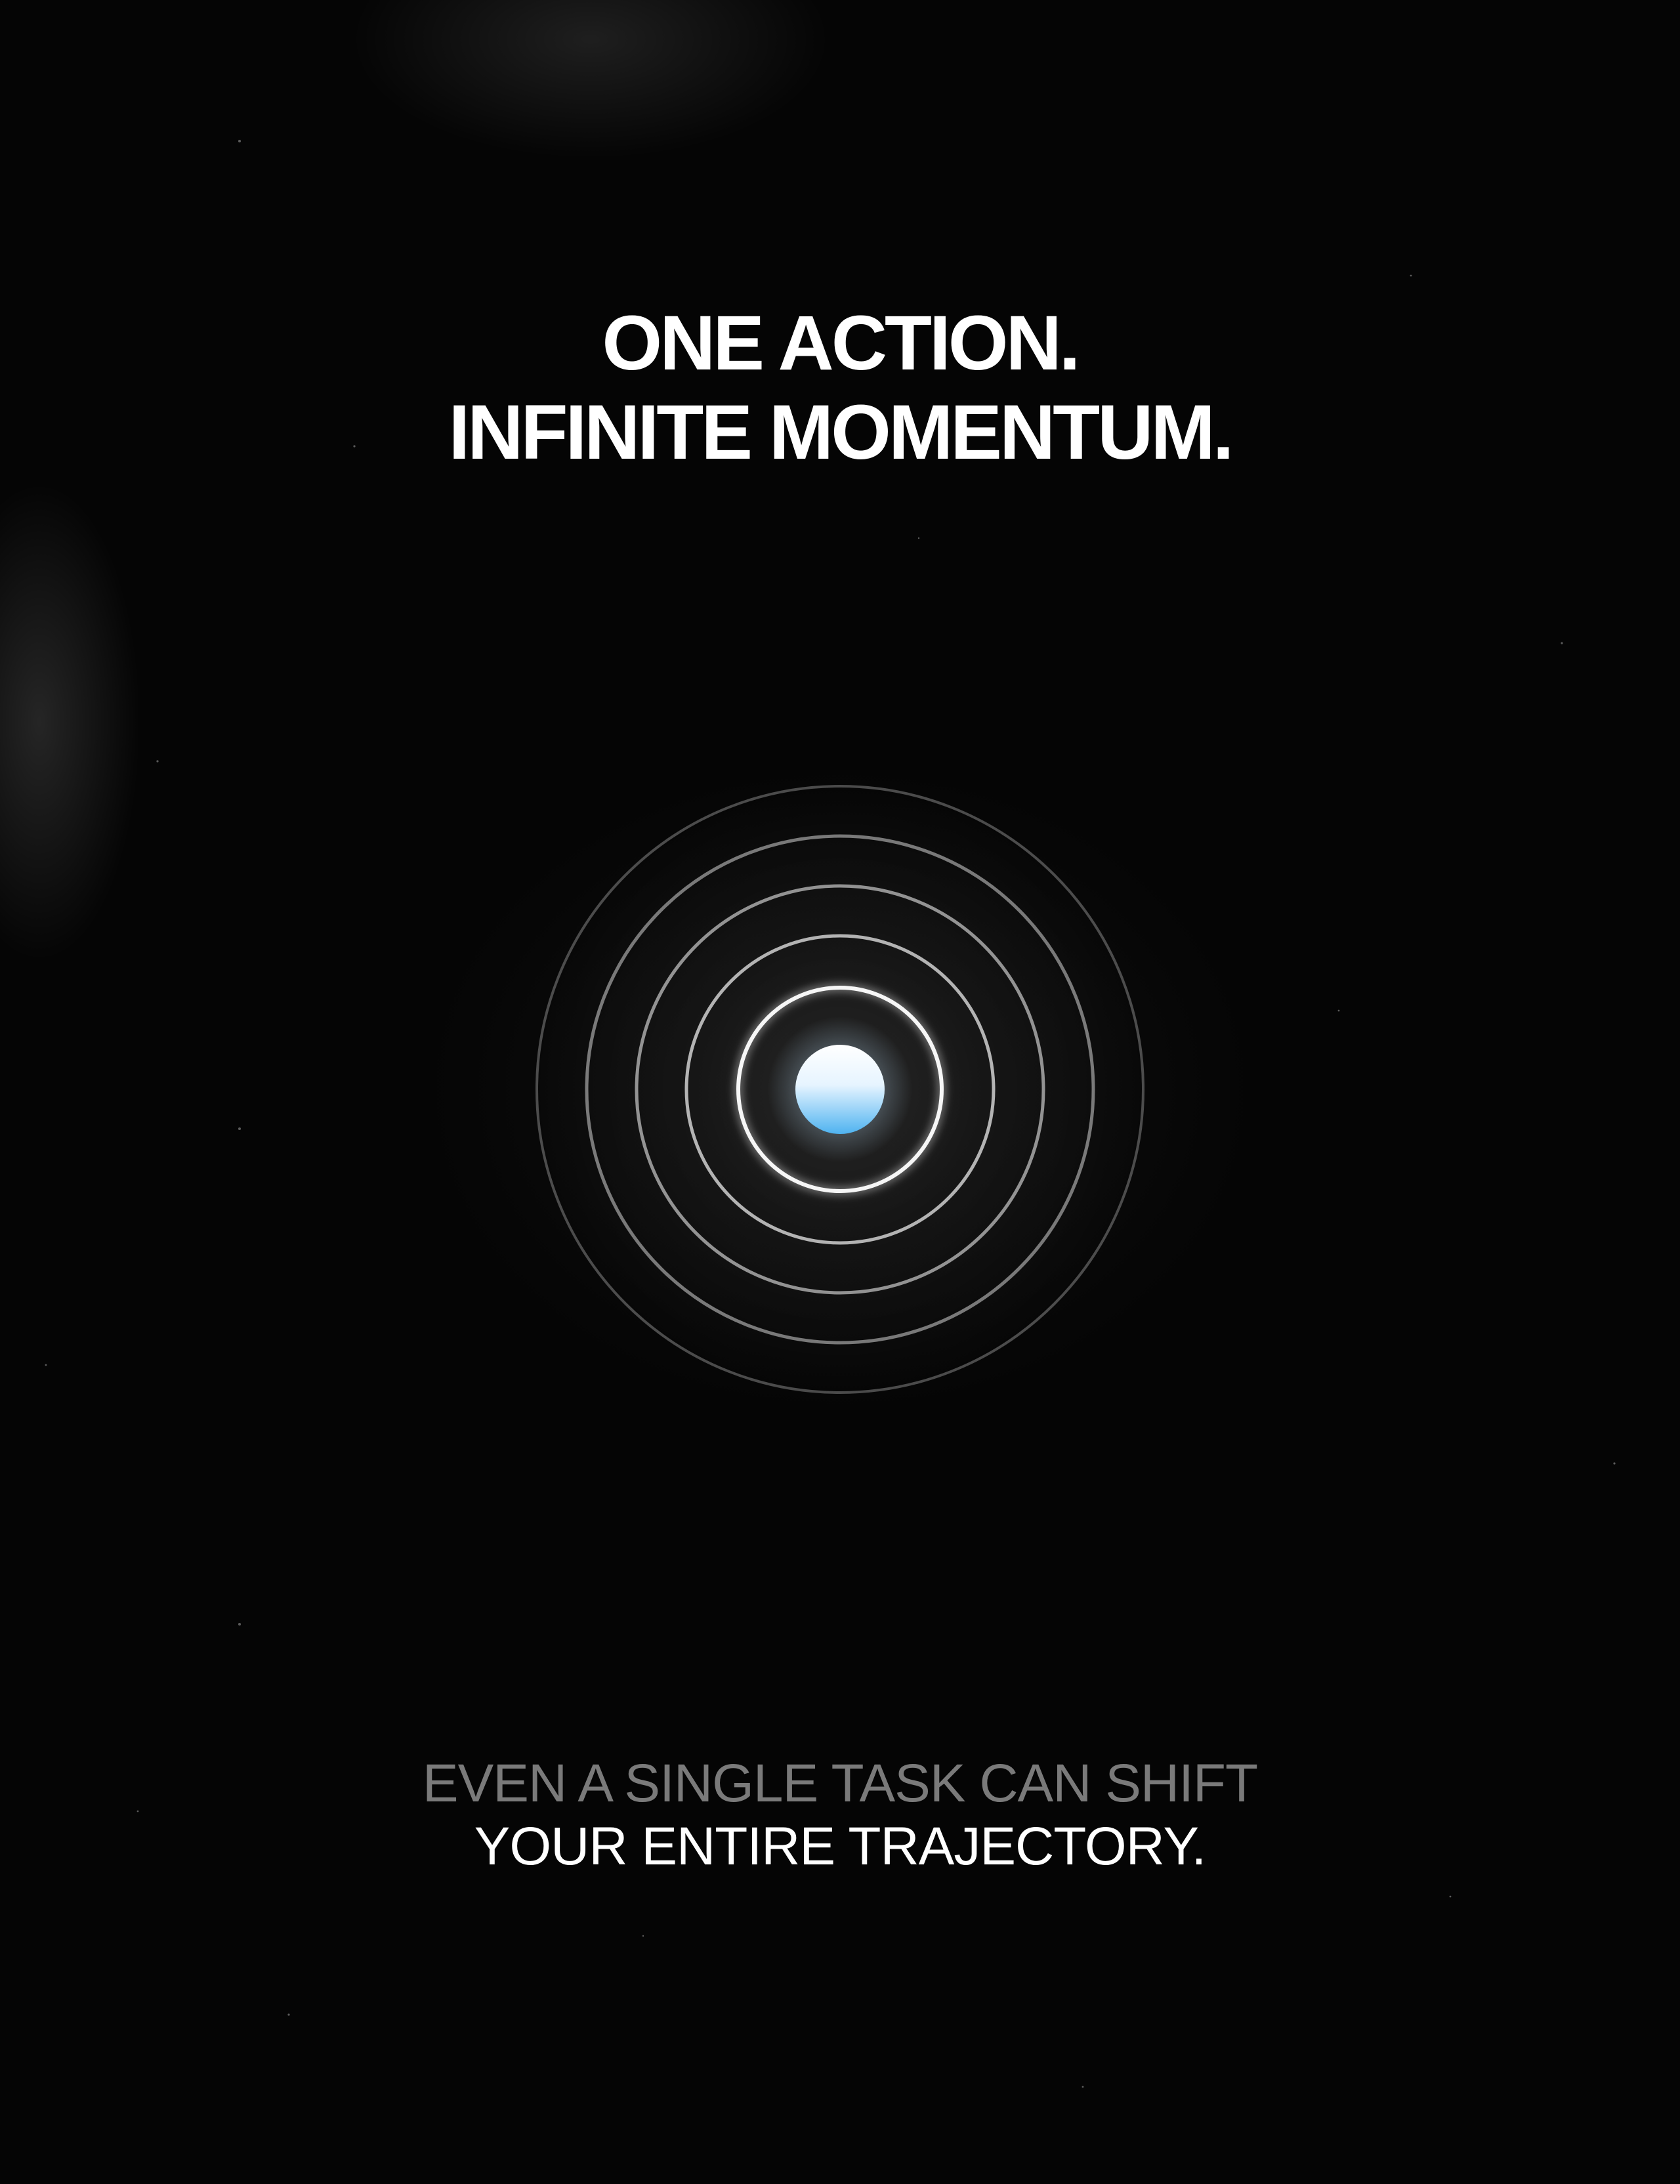 This screenshot has height=2184, width=1680. What do you see at coordinates (841, 432) in the screenshot?
I see `headline-line-2: INFINITE MOMENTUM.` at bounding box center [841, 432].